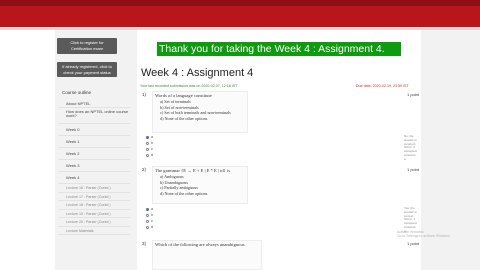 This screenshot has width=480, height=270. What do you see at coordinates (149, 218) in the screenshot?
I see `question-2-radio-group: a b c d` at bounding box center [149, 218].